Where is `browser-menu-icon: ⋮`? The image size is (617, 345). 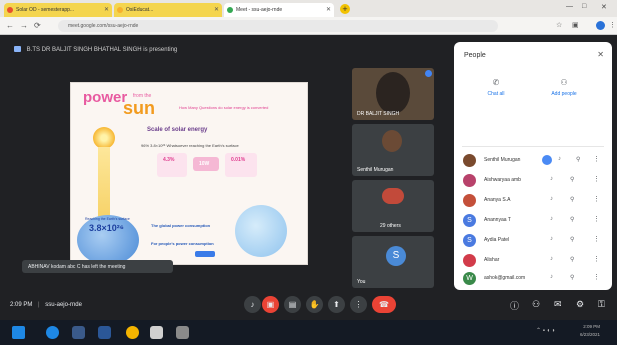 browser-menu-icon: ⋮ is located at coordinates (612, 25).